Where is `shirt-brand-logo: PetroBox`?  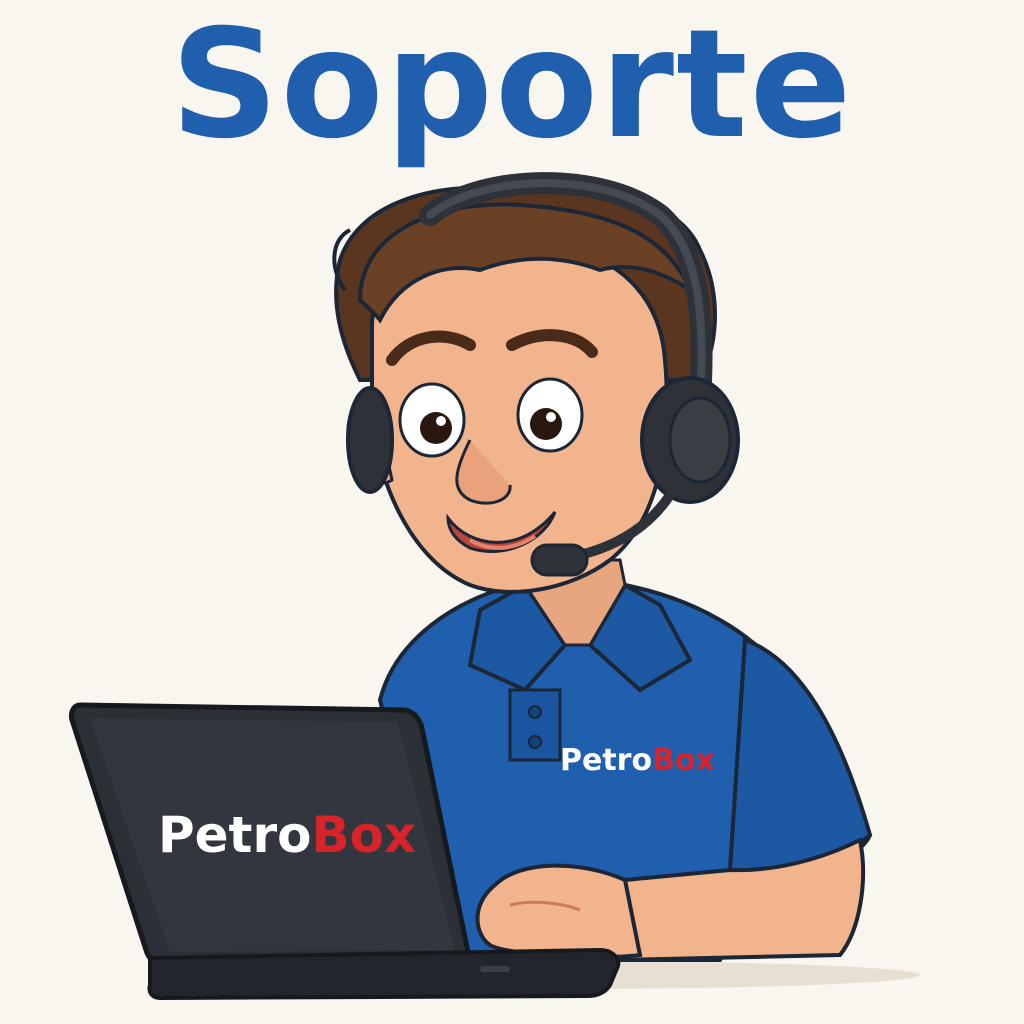
shirt-brand-logo: PetroBox is located at coordinates (637, 760).